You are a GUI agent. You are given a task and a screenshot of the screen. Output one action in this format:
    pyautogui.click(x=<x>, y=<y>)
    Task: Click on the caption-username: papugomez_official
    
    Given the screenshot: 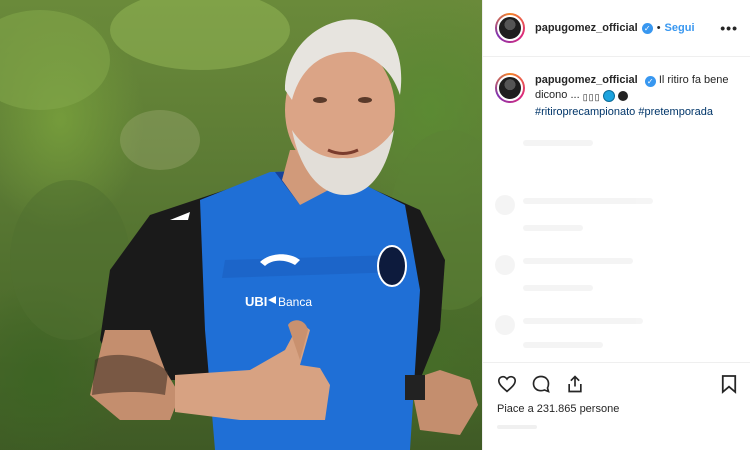 What is the action you would take?
    pyautogui.click(x=586, y=80)
    